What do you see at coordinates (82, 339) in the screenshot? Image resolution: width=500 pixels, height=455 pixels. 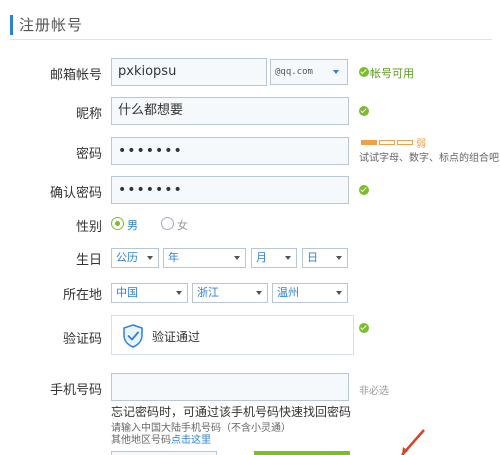 I see `captcha-label: 验证码` at bounding box center [82, 339].